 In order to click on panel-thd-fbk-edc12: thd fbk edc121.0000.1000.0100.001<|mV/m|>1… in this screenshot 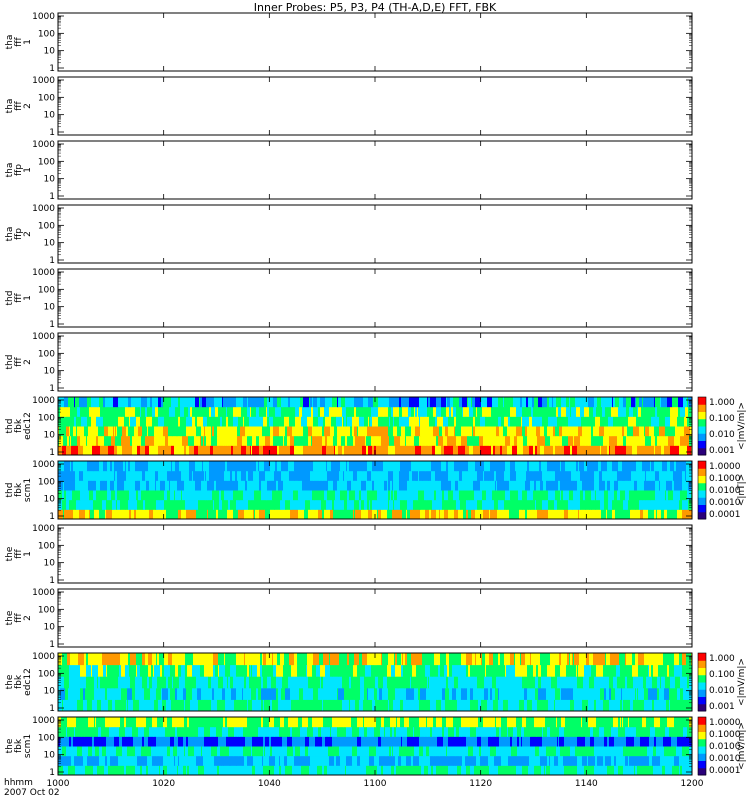, I will do `click(376, 427)`.